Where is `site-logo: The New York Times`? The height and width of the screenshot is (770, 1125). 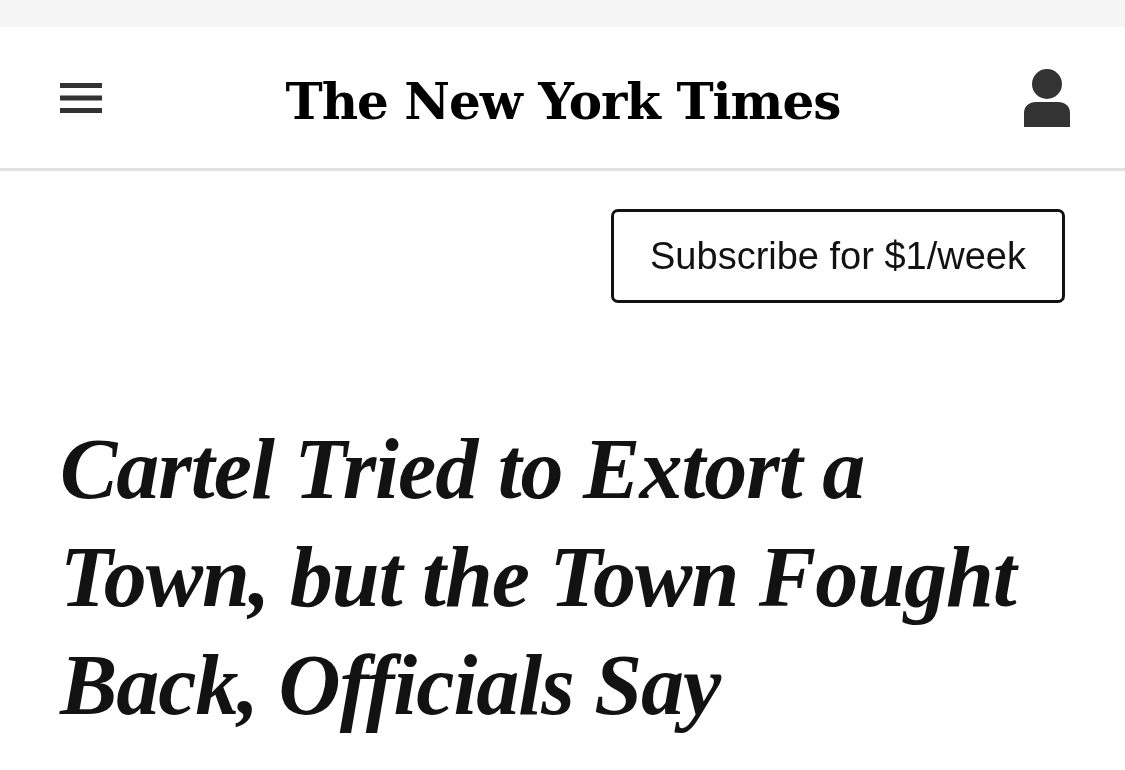
site-logo: The New York Times is located at coordinates (563, 101).